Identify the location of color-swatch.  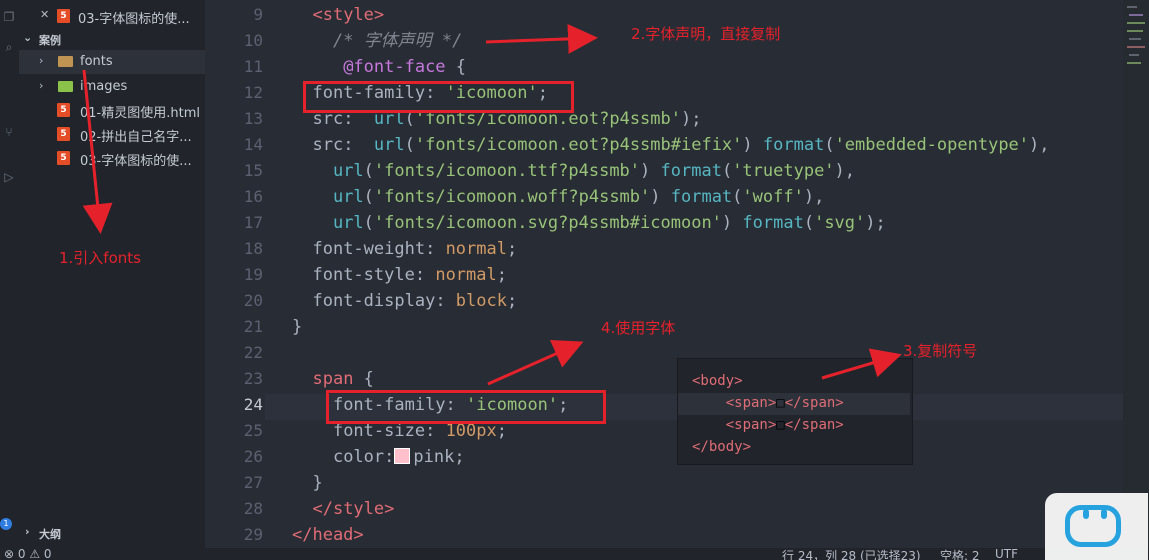
(402, 456).